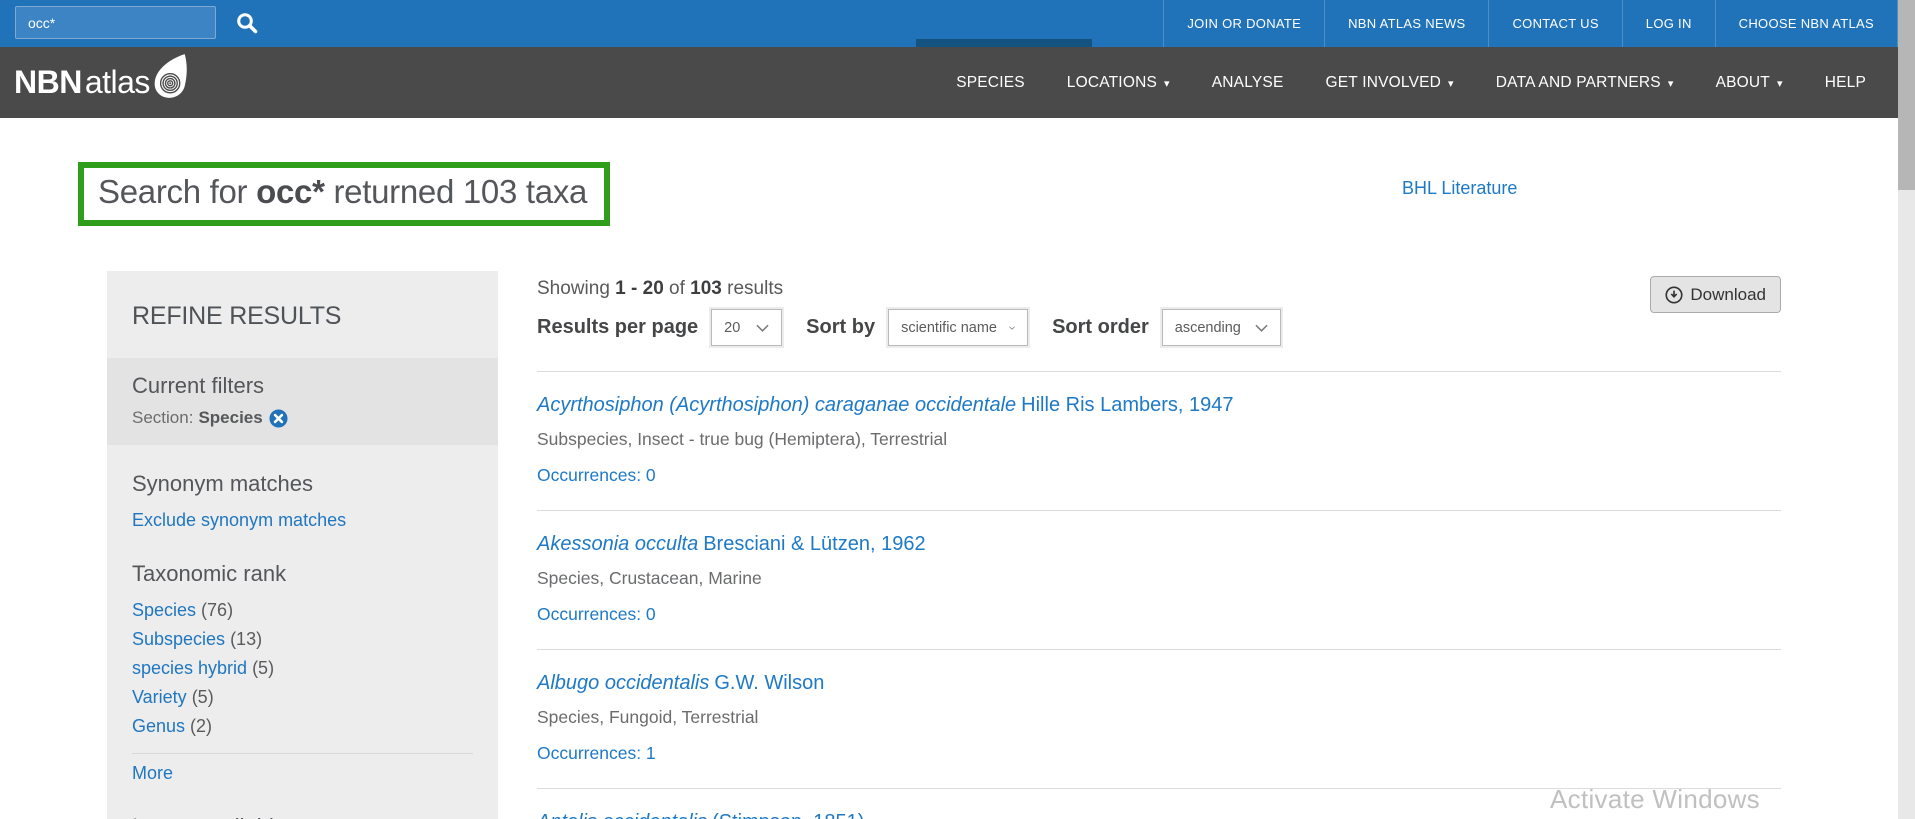 The height and width of the screenshot is (819, 1915). What do you see at coordinates (1655, 799) in the screenshot?
I see `activate-windows-watermark: Activate Windows` at bounding box center [1655, 799].